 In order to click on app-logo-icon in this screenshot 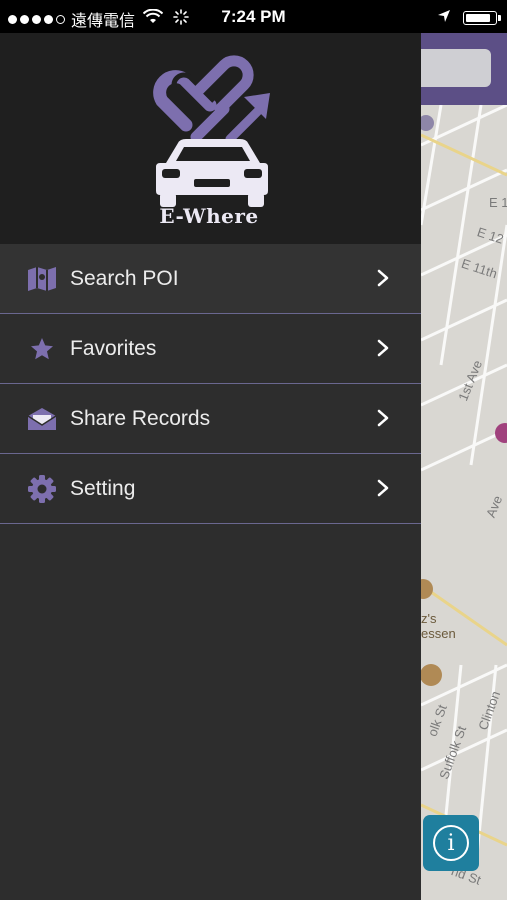, I will do `click(211, 131)`.